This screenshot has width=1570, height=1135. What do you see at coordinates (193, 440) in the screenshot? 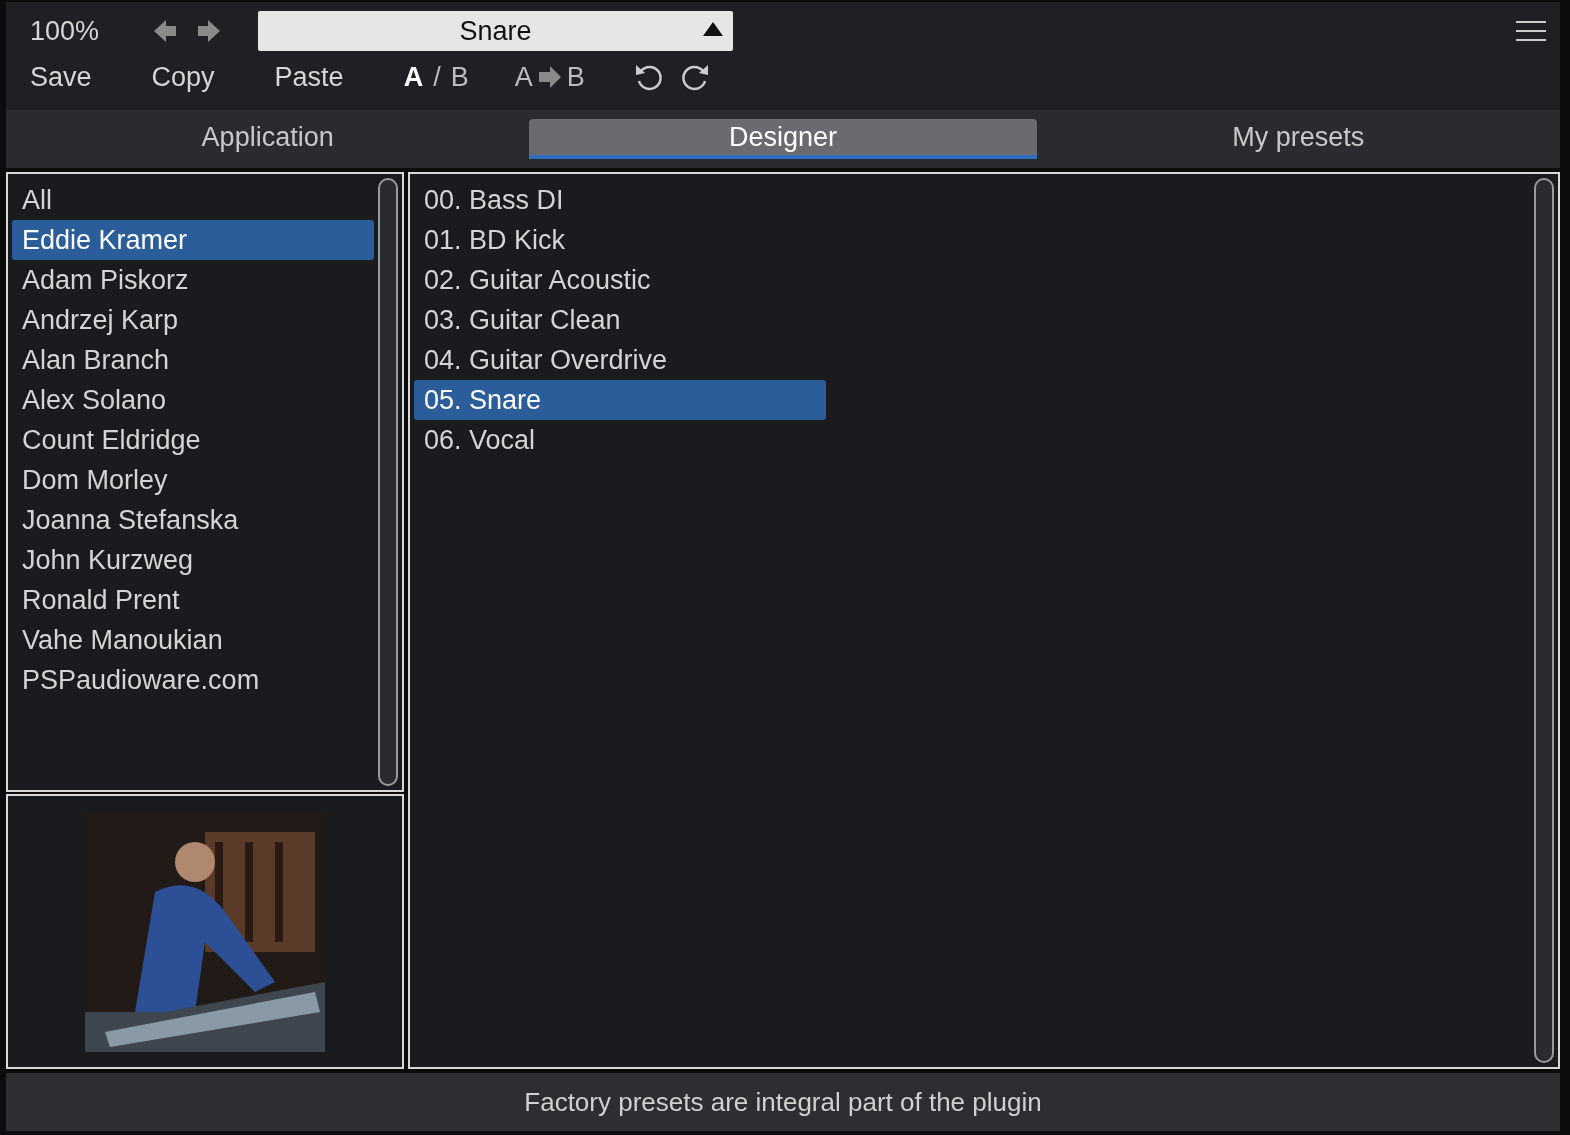
I see `designer-item: Count Eldridge` at bounding box center [193, 440].